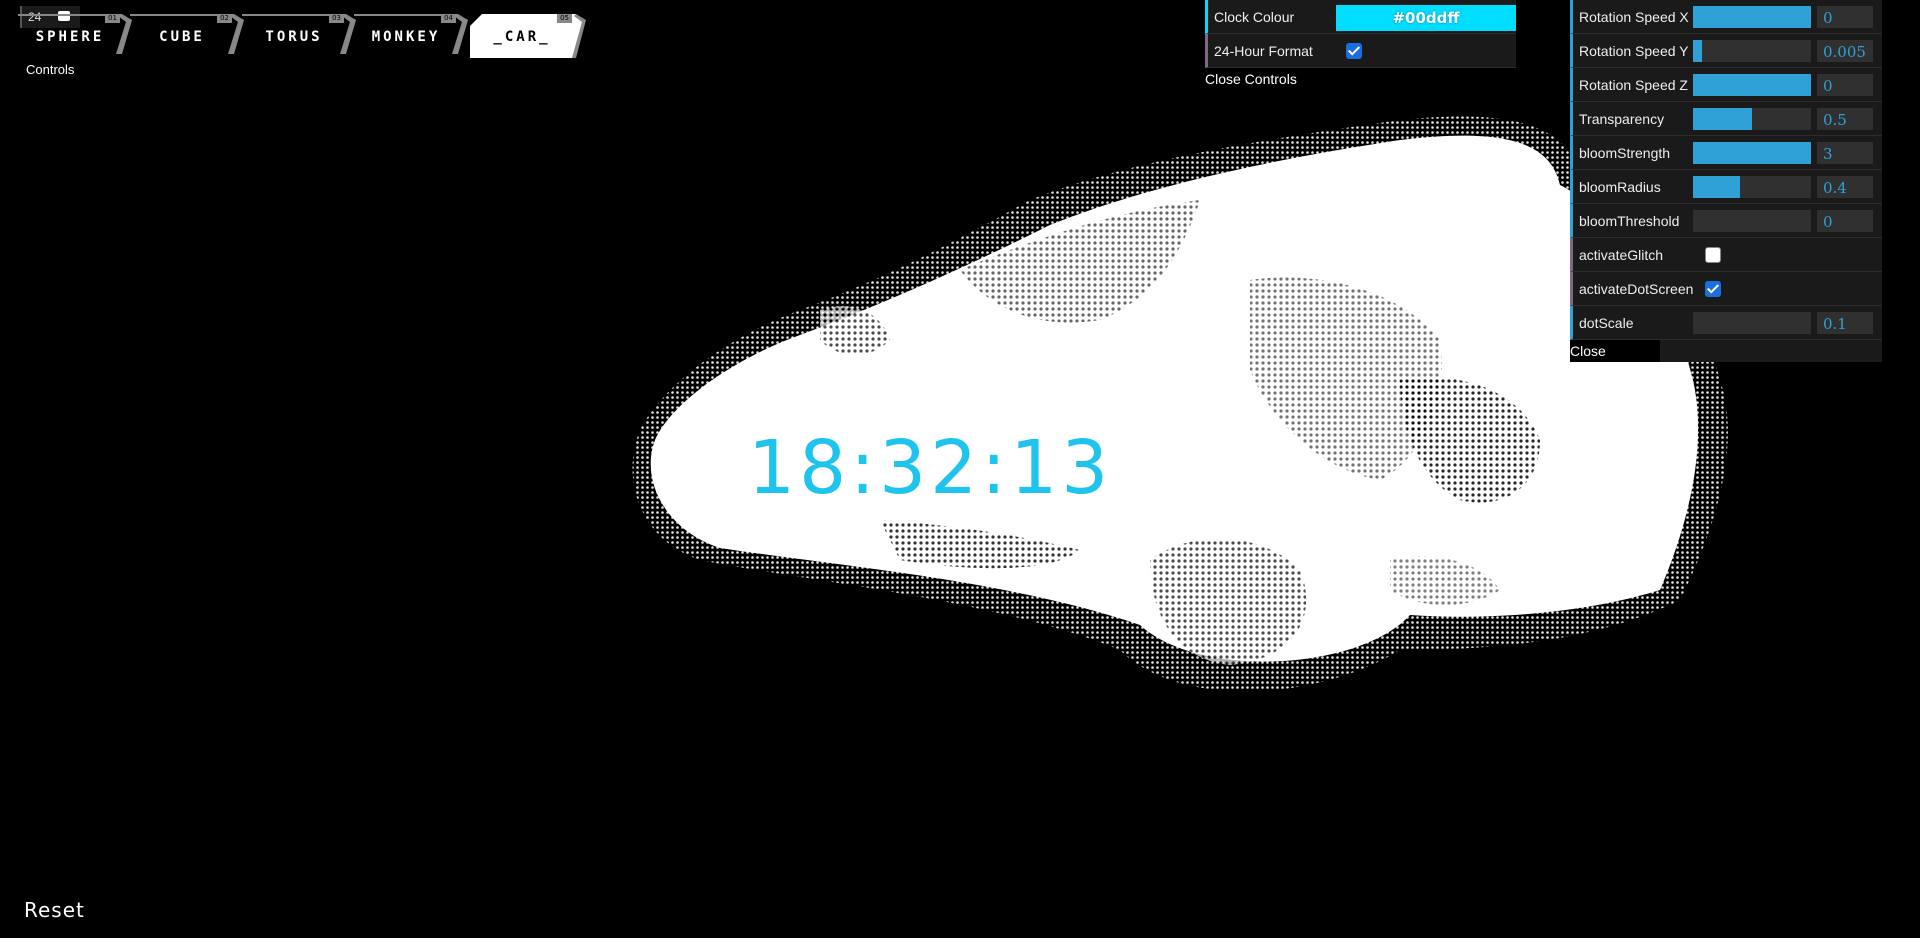 The height and width of the screenshot is (938, 1920). Describe the element at coordinates (1845, 119) in the screenshot. I see `fx-value-transparency: 0.5` at that location.